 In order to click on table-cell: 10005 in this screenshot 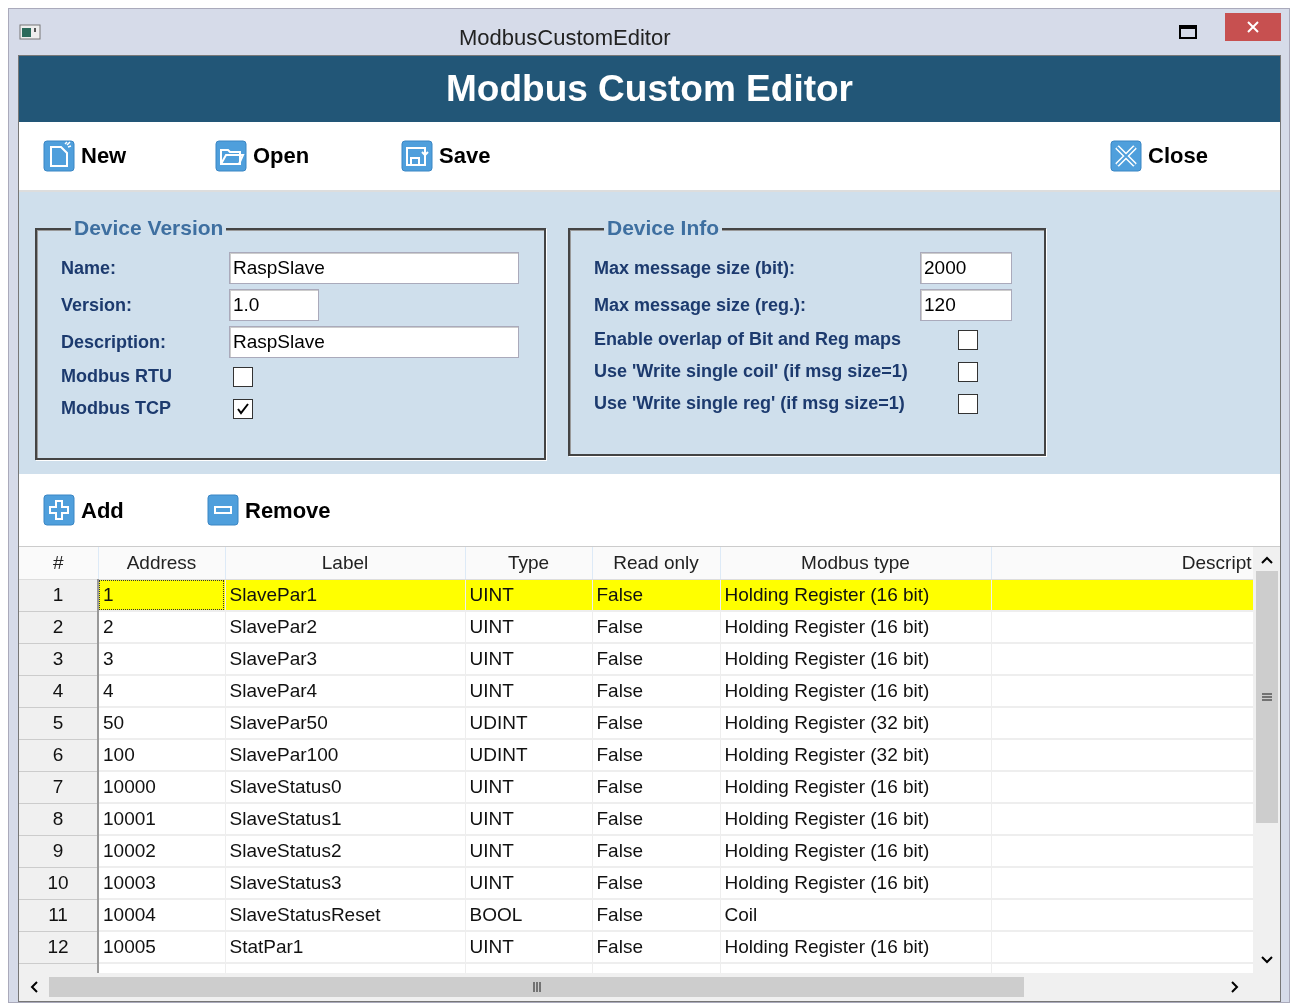, I will do `click(161, 947)`.